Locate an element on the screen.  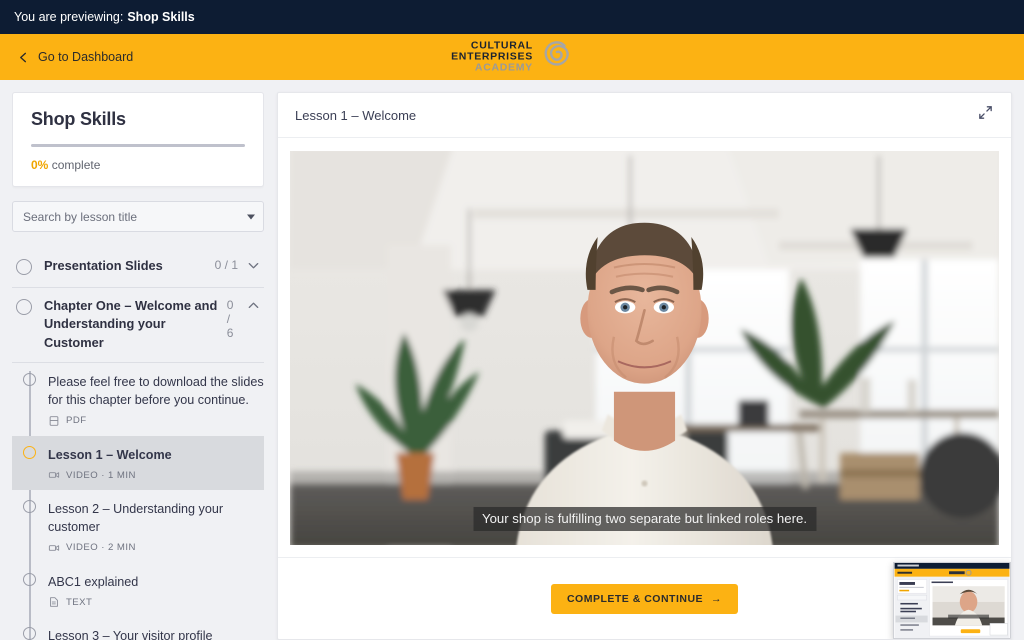
go-to-dashboard-link: Go to Dashboard is located at coordinates (75, 57).